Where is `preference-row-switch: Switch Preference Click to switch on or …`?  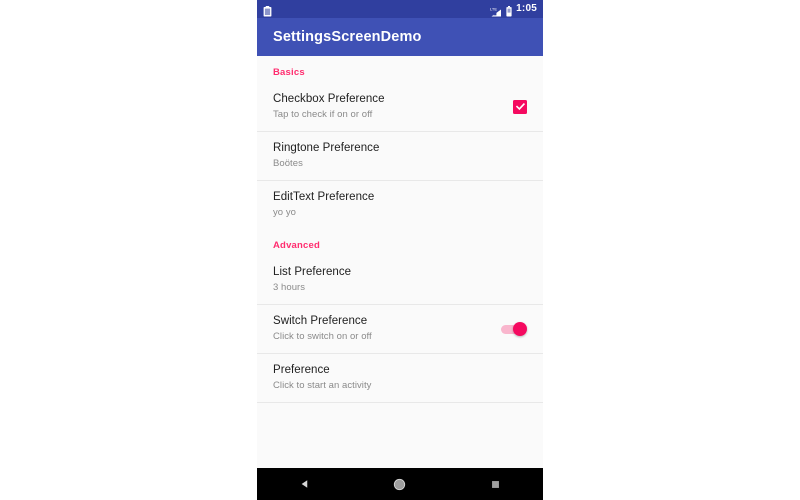 preference-row-switch: Switch Preference Click to switch on or … is located at coordinates (400, 329).